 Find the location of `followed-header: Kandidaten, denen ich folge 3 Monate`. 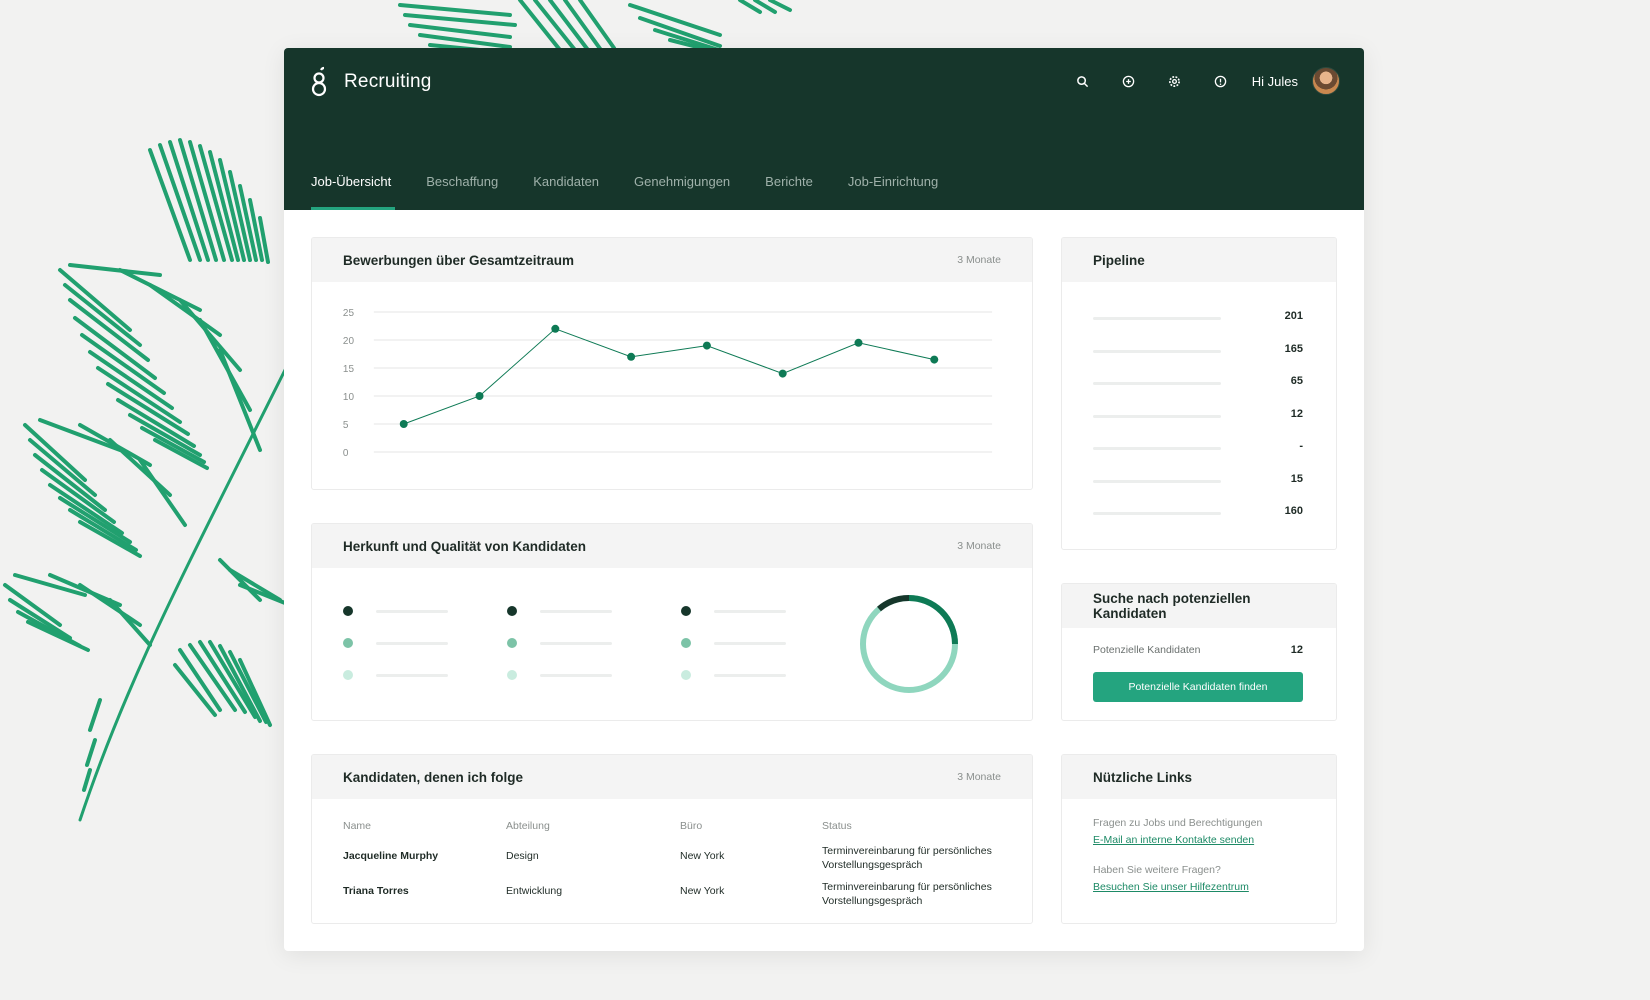

followed-header: Kandidaten, denen ich folge 3 Monate is located at coordinates (672, 777).